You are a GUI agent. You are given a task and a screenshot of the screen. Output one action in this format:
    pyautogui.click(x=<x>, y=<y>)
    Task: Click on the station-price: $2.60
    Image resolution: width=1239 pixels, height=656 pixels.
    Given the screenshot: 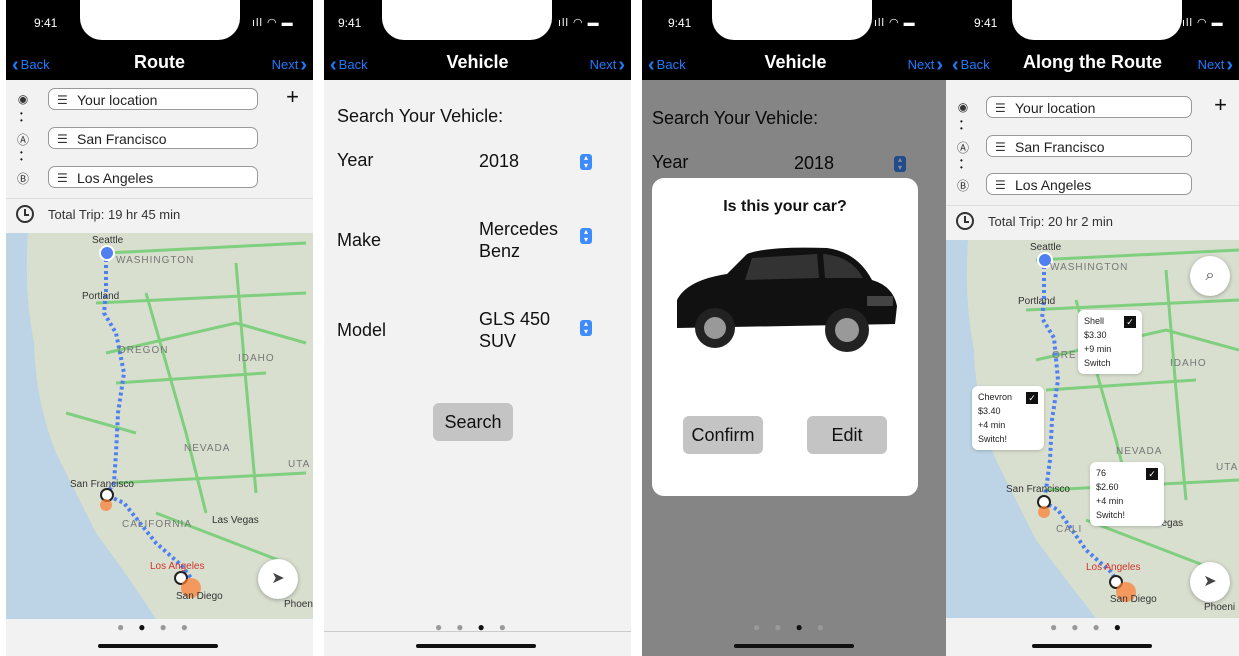 What is the action you would take?
    pyautogui.click(x=1107, y=487)
    